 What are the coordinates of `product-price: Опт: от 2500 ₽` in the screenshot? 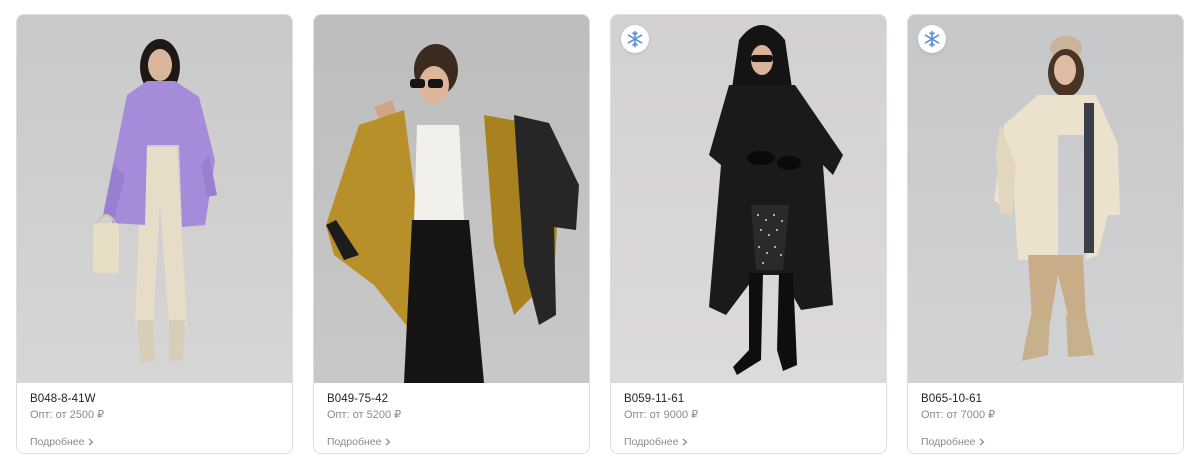 It's located at (67, 415).